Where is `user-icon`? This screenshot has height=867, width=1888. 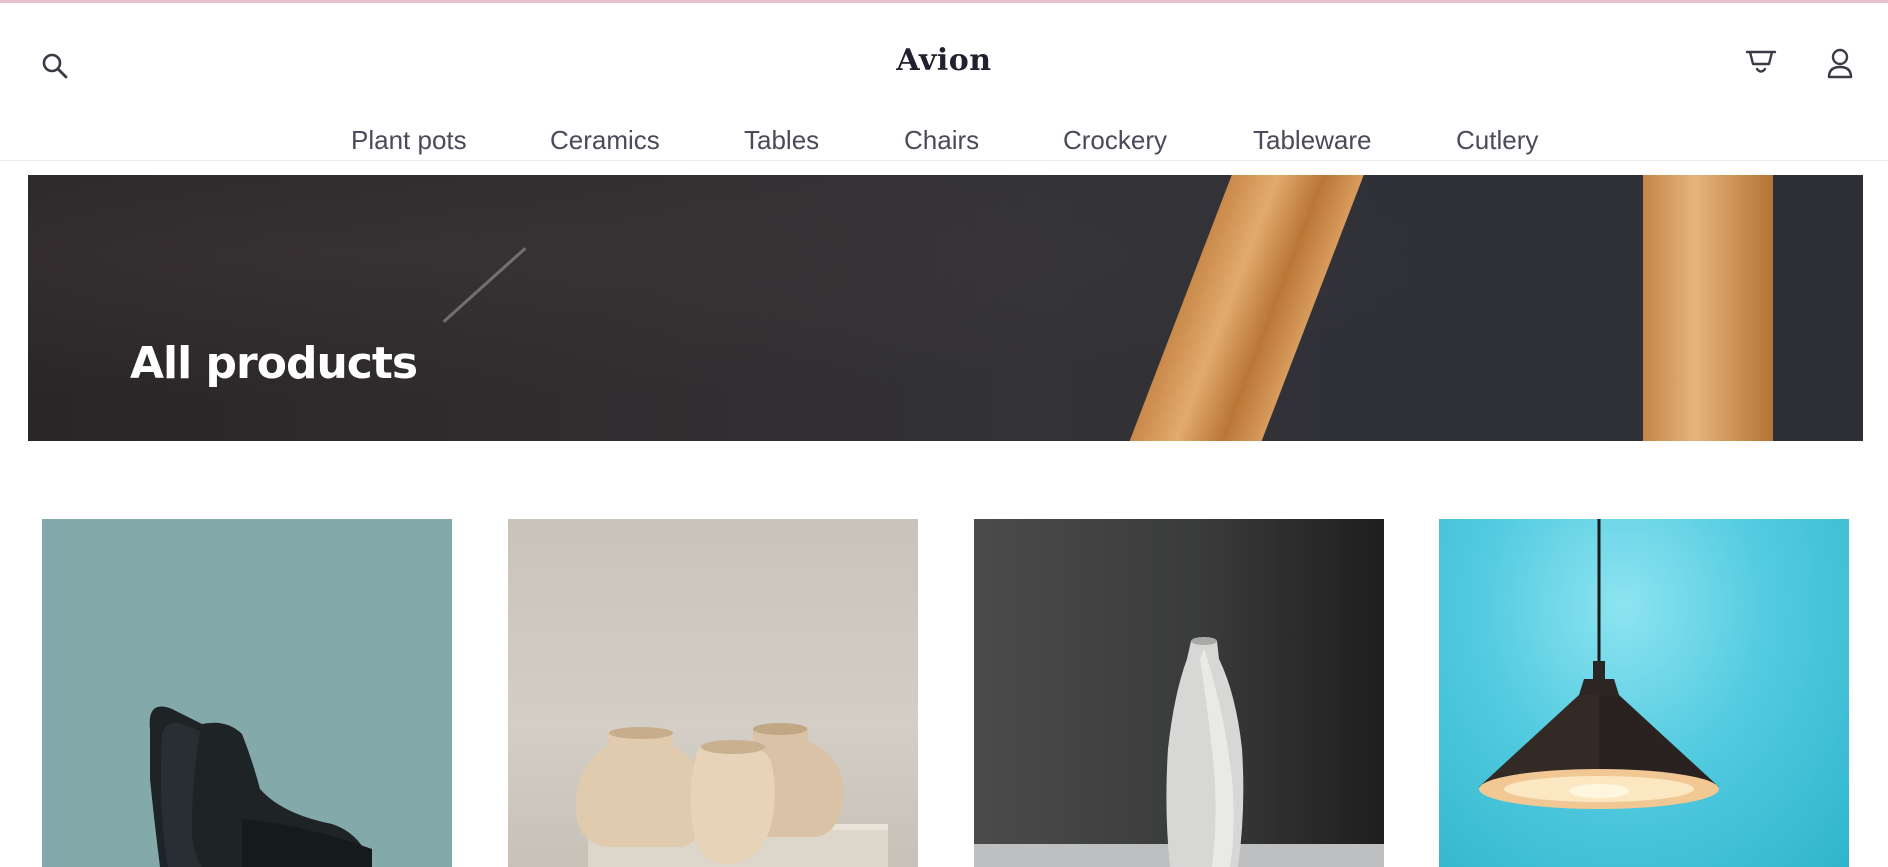 user-icon is located at coordinates (1840, 63).